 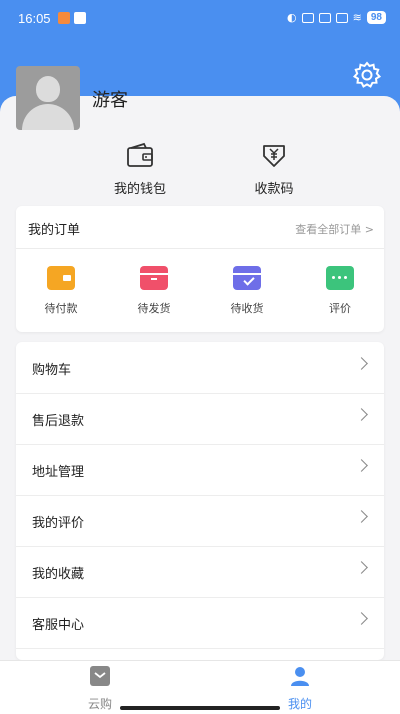 I want to click on avatar, so click(x=48, y=98).